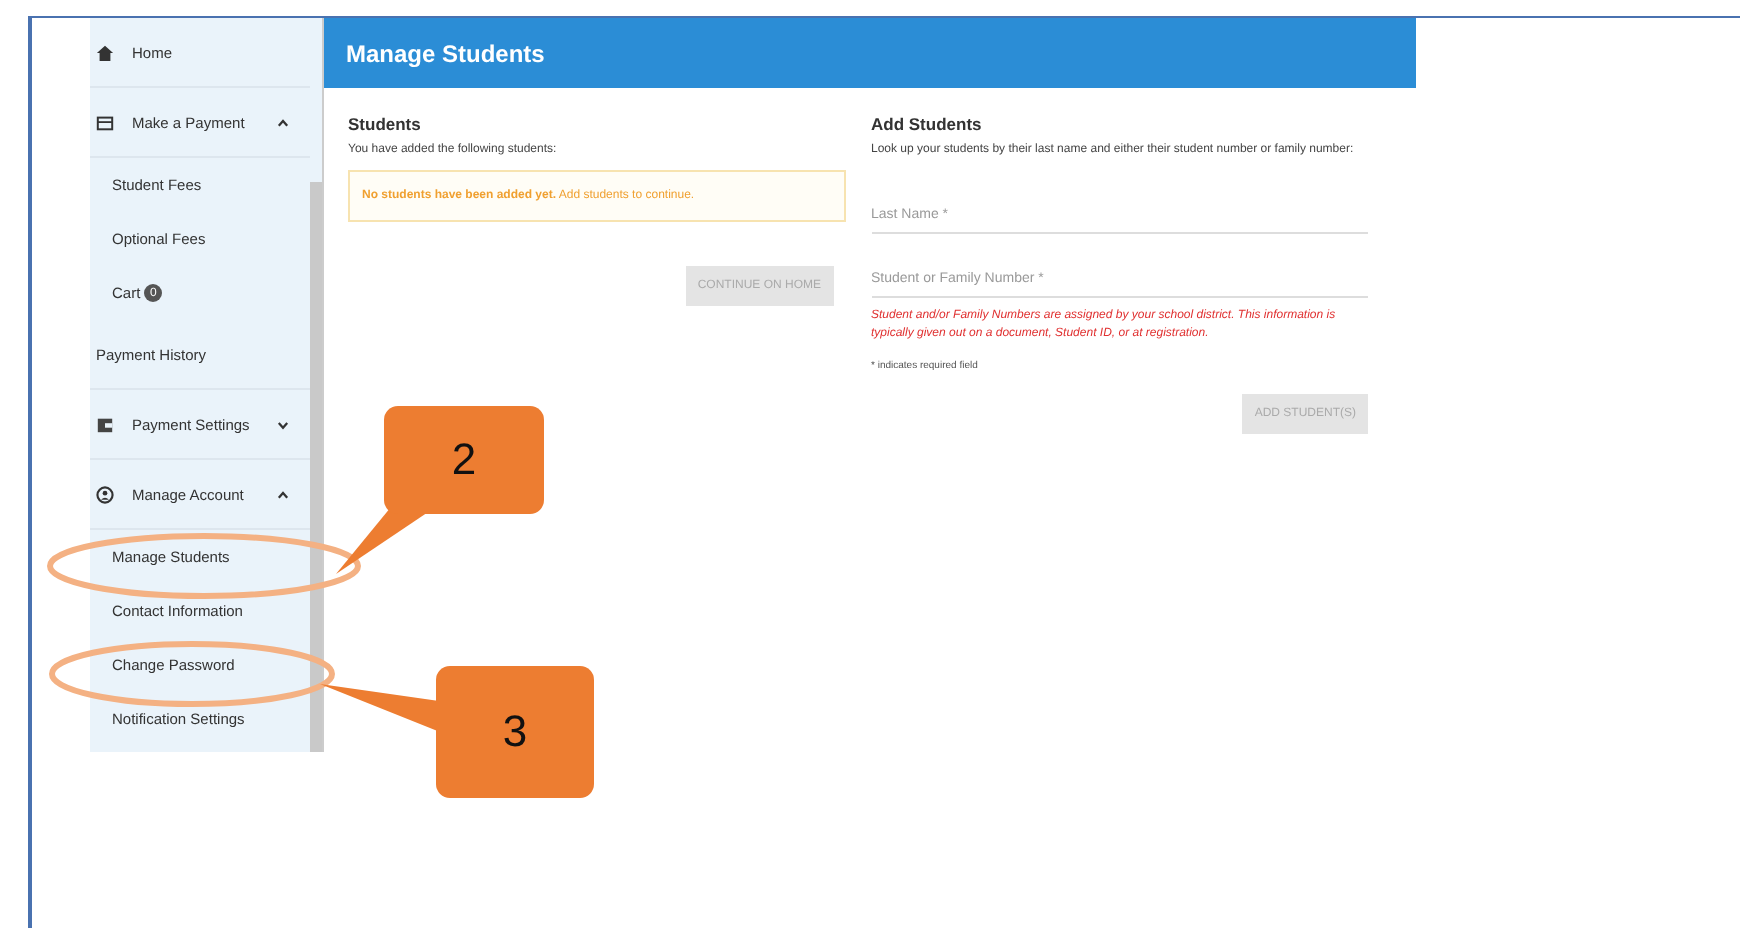 The height and width of the screenshot is (928, 1748). Describe the element at coordinates (283, 424) in the screenshot. I see `caret-down-icon` at that location.